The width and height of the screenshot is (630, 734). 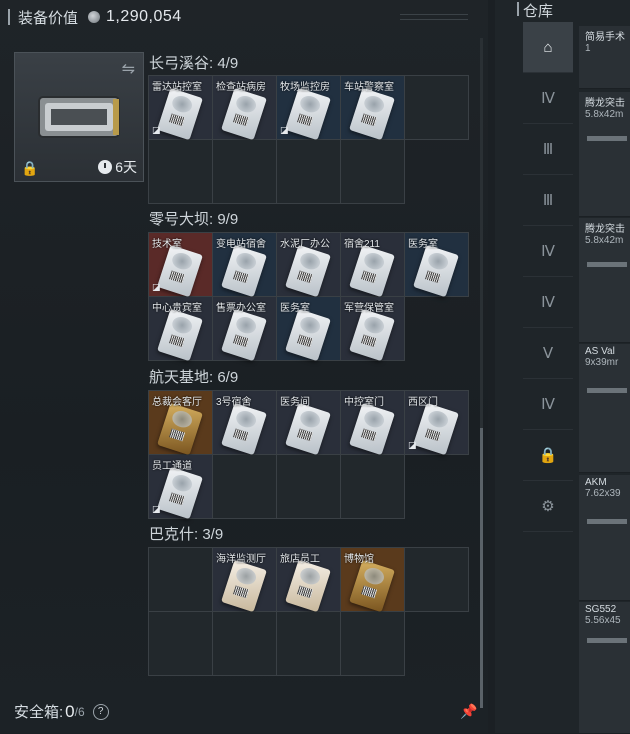 What do you see at coordinates (548, 47) in the screenshot?
I see `warehouse-tab-home-icon: ⌂` at bounding box center [548, 47].